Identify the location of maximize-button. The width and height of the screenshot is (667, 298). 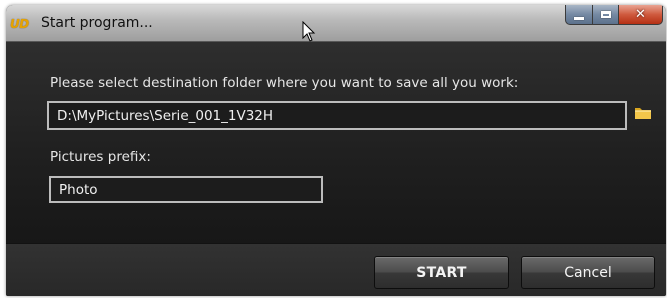
(605, 15).